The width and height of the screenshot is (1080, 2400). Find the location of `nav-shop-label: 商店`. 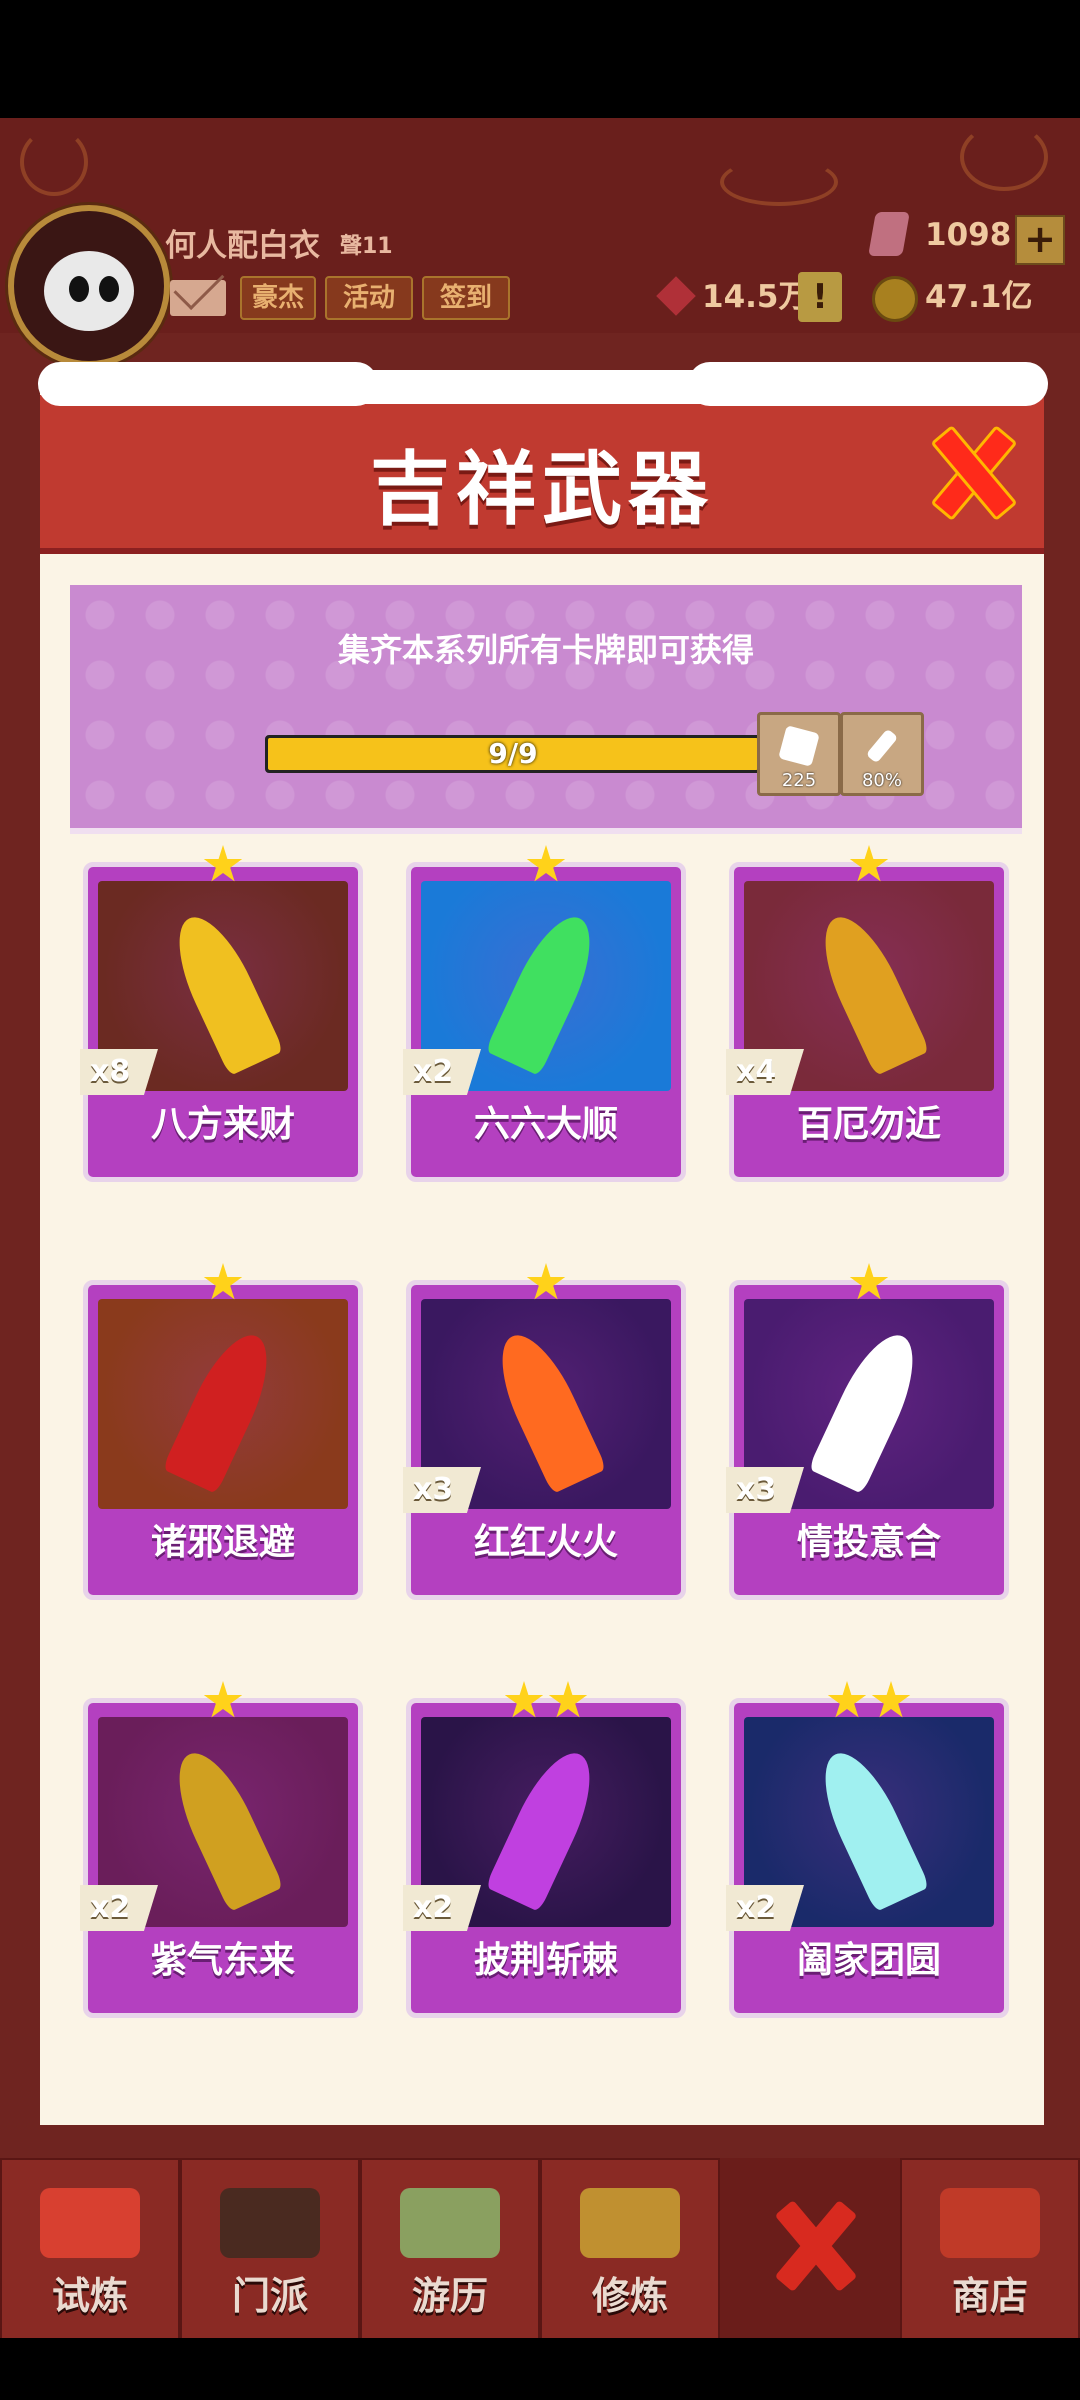

nav-shop-label: 商店 is located at coordinates (989, 2296).